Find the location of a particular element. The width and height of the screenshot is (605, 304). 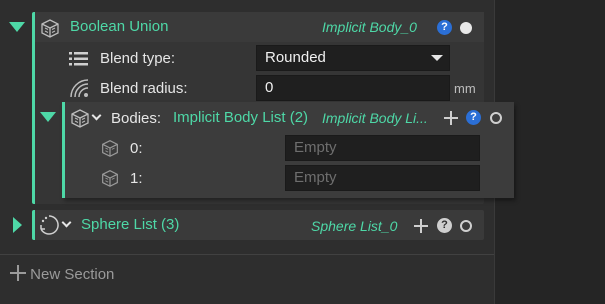

sphere-list-title: Sphere List (3) is located at coordinates (130, 224).